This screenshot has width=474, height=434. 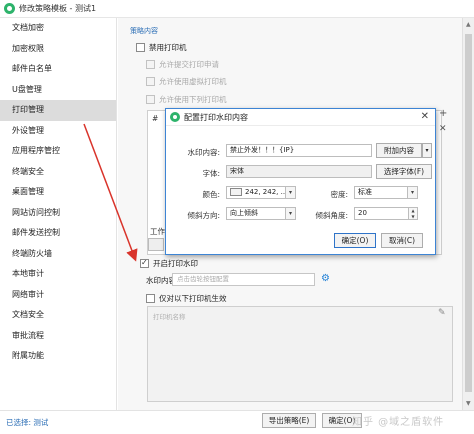 What do you see at coordinates (236, 192) in the screenshot?
I see `color-swatch` at bounding box center [236, 192].